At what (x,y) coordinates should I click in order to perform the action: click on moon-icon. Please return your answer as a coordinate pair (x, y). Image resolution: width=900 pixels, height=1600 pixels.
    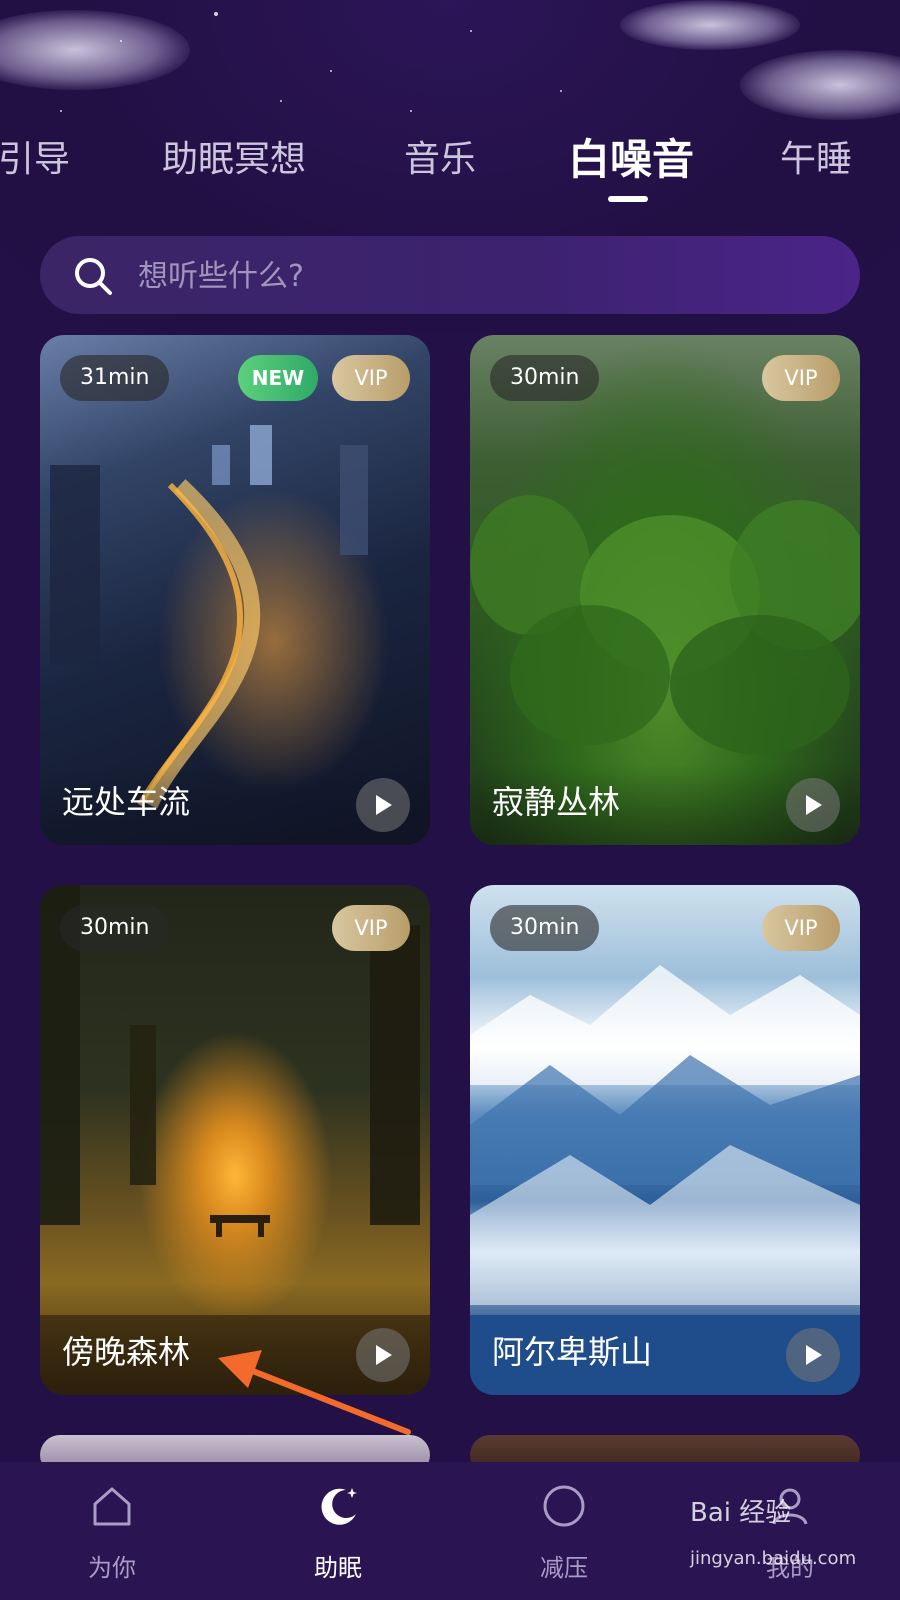
    Looking at the image, I should click on (339, 1506).